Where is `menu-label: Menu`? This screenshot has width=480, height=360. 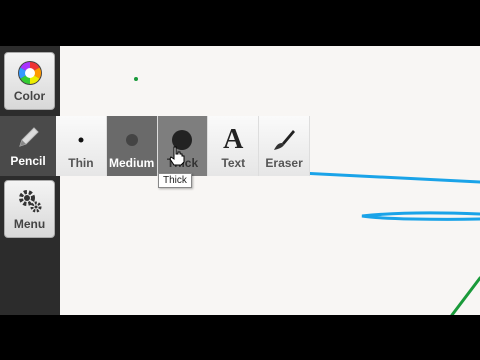 menu-label: Menu is located at coordinates (29, 223).